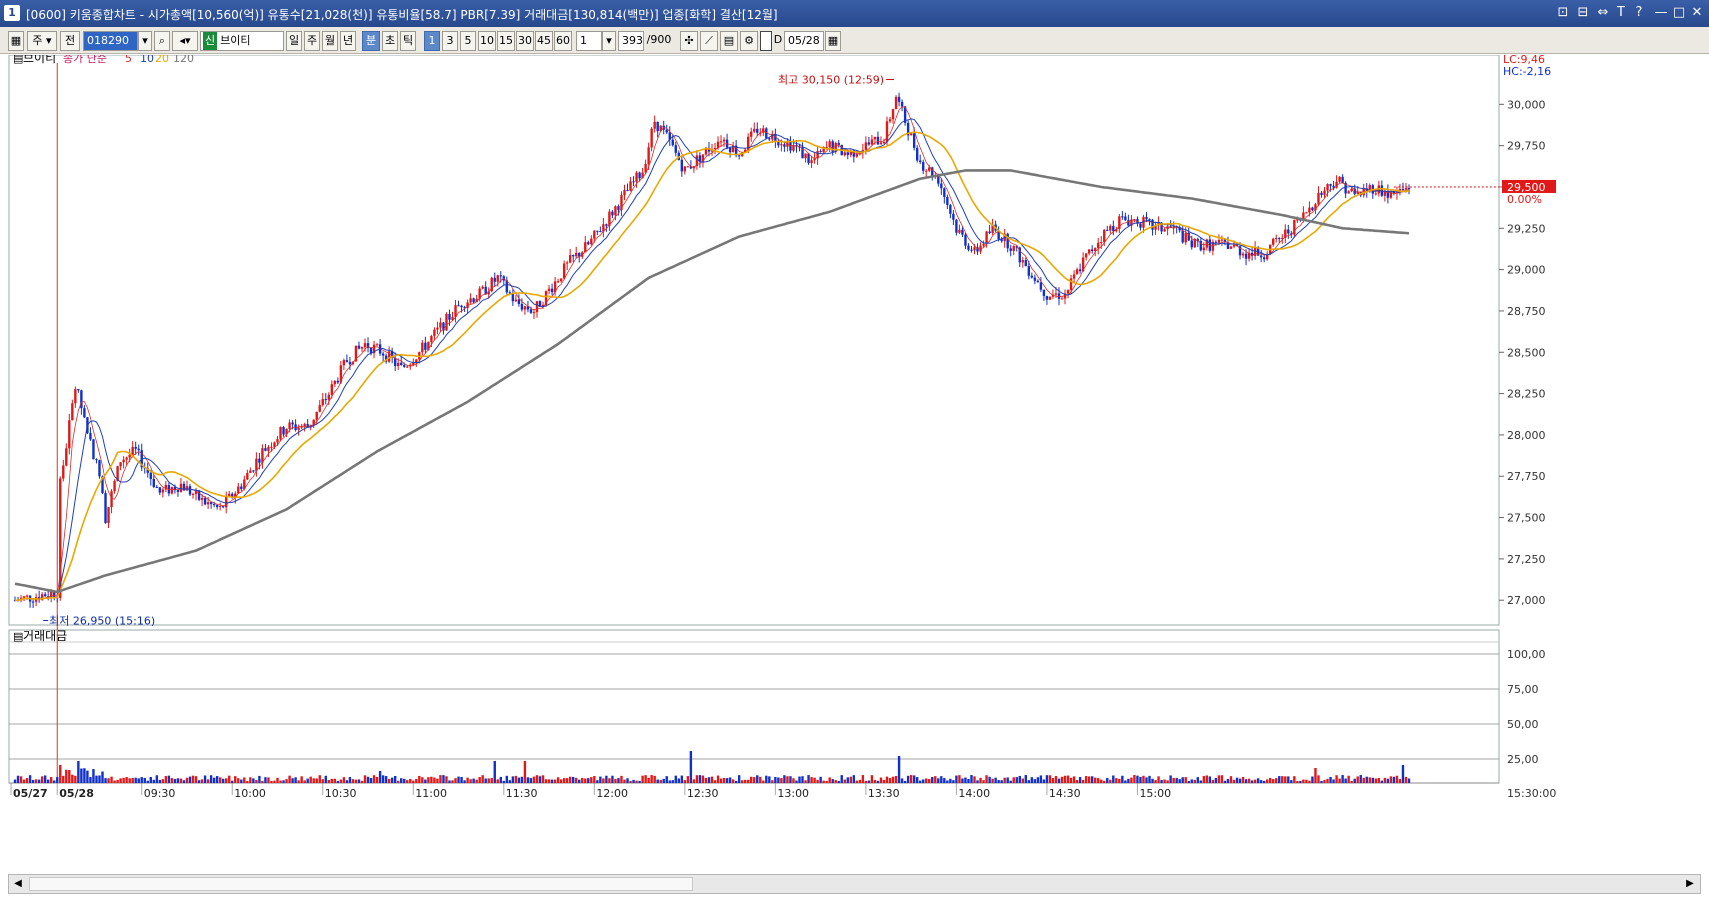  I want to click on market-select: 주 ▾, so click(42, 41).